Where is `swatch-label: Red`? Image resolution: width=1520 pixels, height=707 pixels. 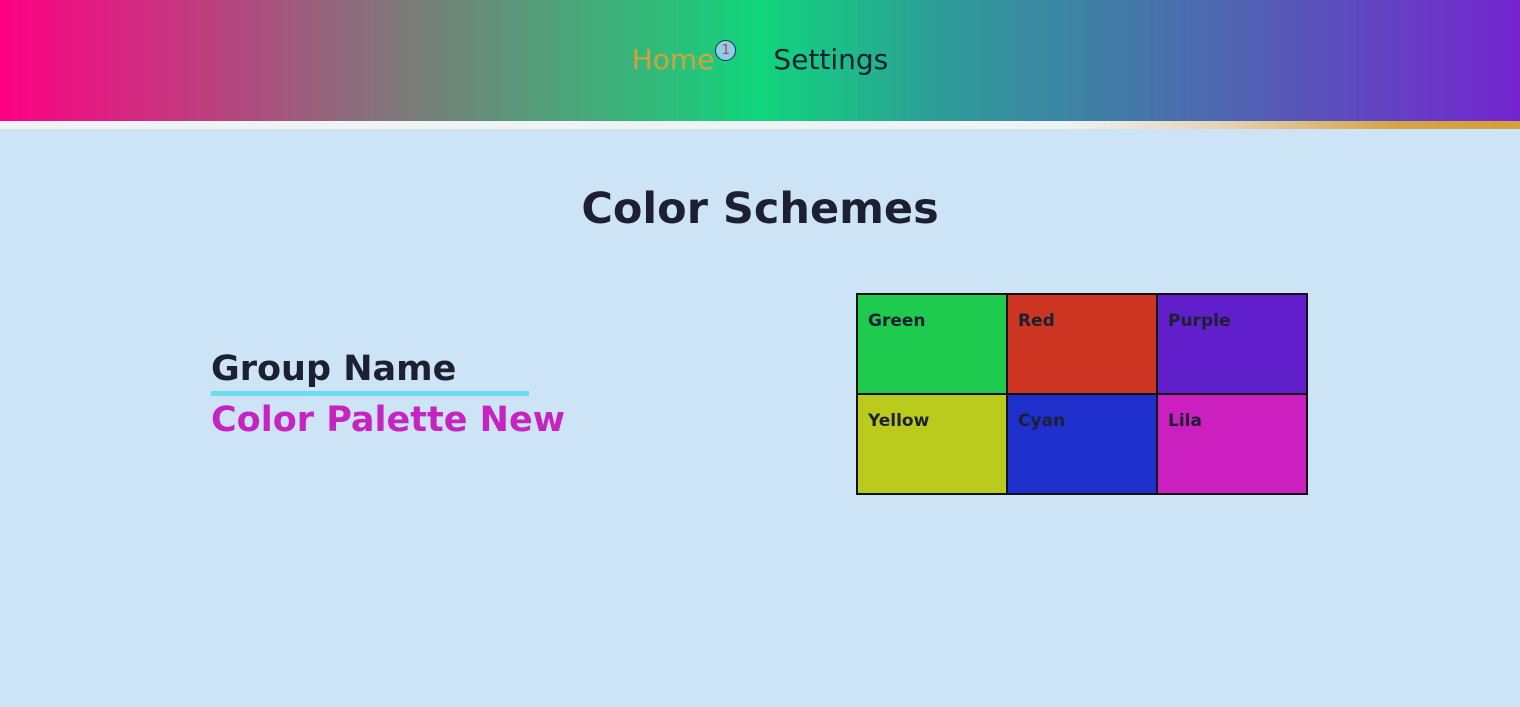
swatch-label: Red is located at coordinates (1036, 321).